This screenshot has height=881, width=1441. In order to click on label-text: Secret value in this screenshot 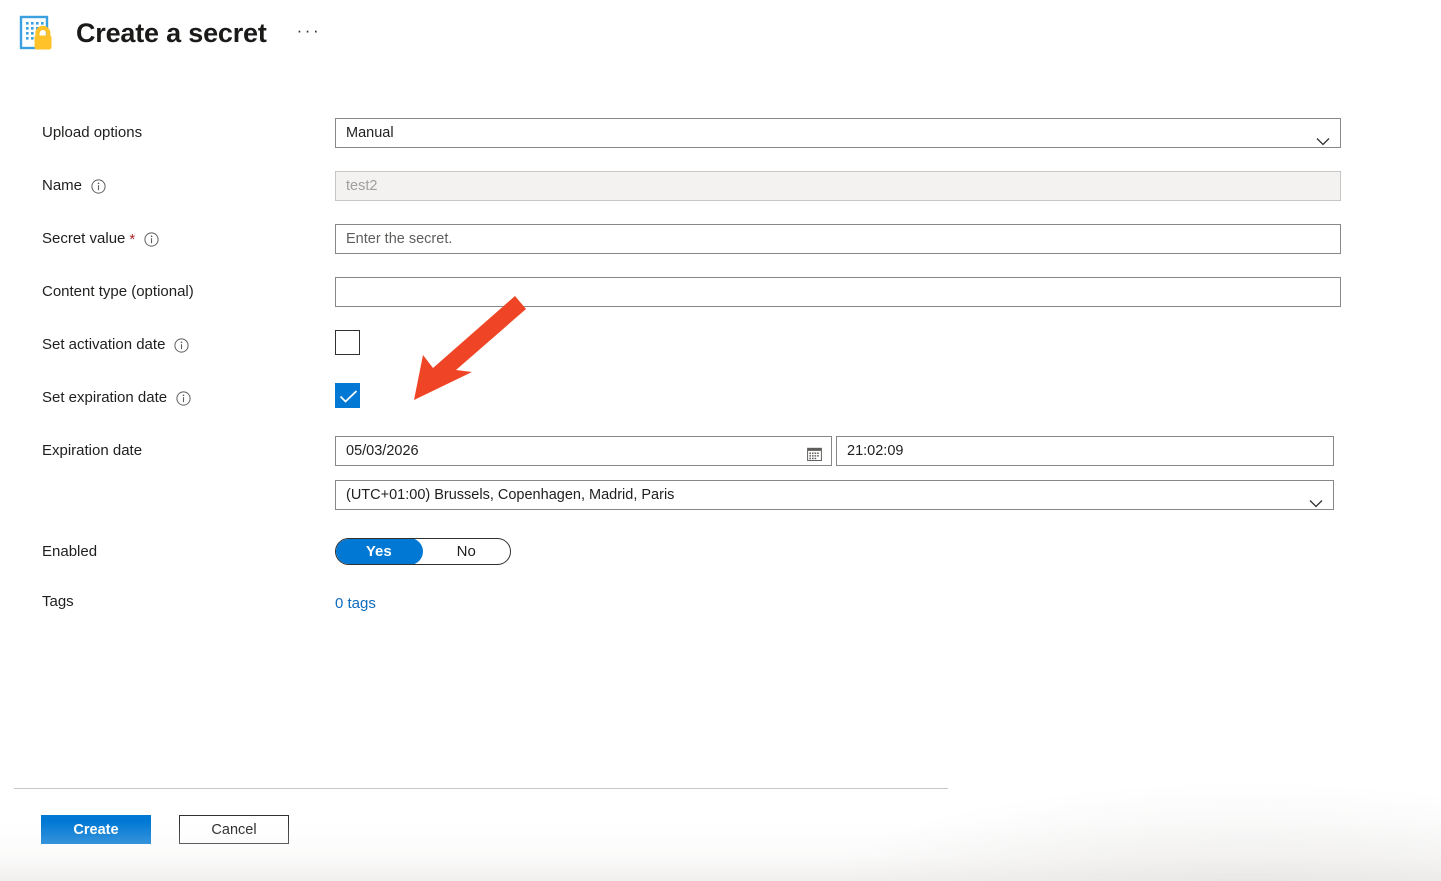, I will do `click(84, 238)`.